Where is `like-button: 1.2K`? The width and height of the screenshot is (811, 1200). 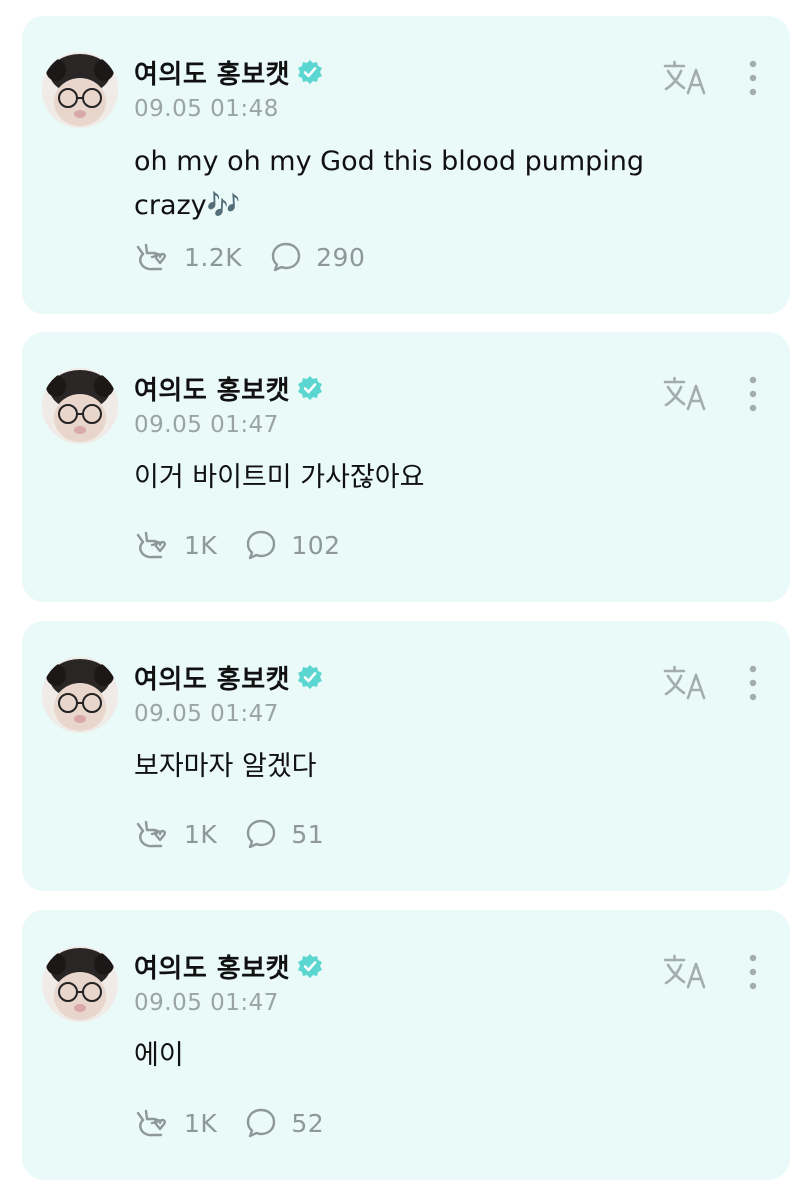
like-button: 1.2K is located at coordinates (188, 257).